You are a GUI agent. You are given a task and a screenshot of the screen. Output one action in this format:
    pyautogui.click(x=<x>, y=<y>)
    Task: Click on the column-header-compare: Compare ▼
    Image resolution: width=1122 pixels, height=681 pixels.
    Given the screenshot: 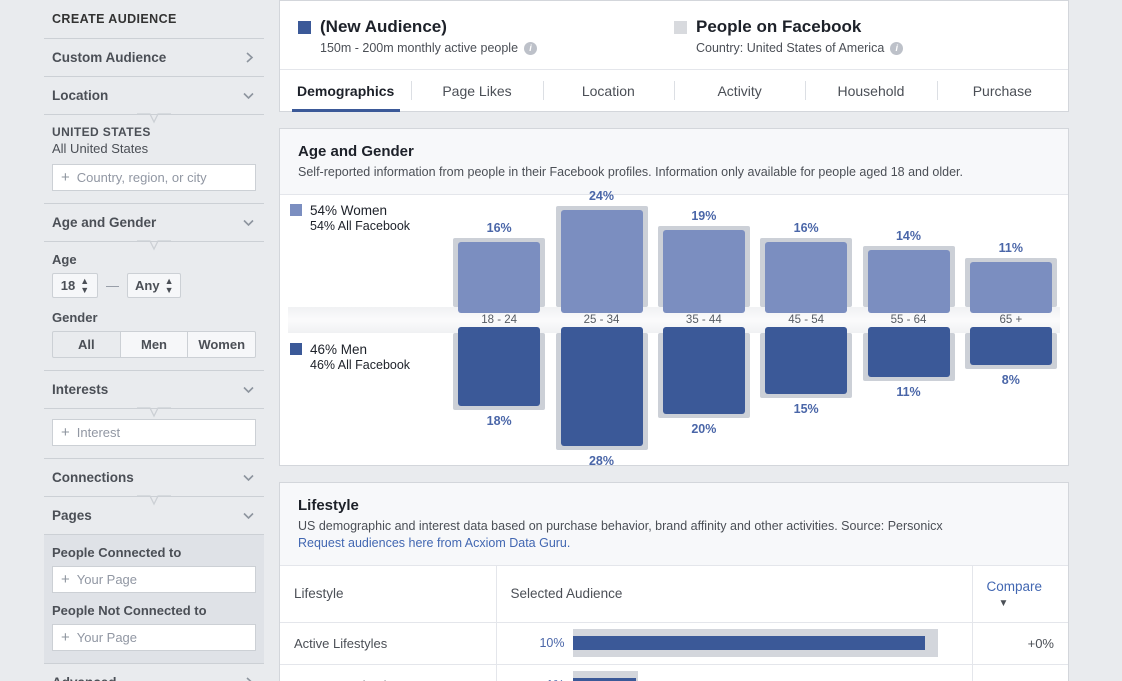 What is the action you would take?
    pyautogui.click(x=1020, y=594)
    